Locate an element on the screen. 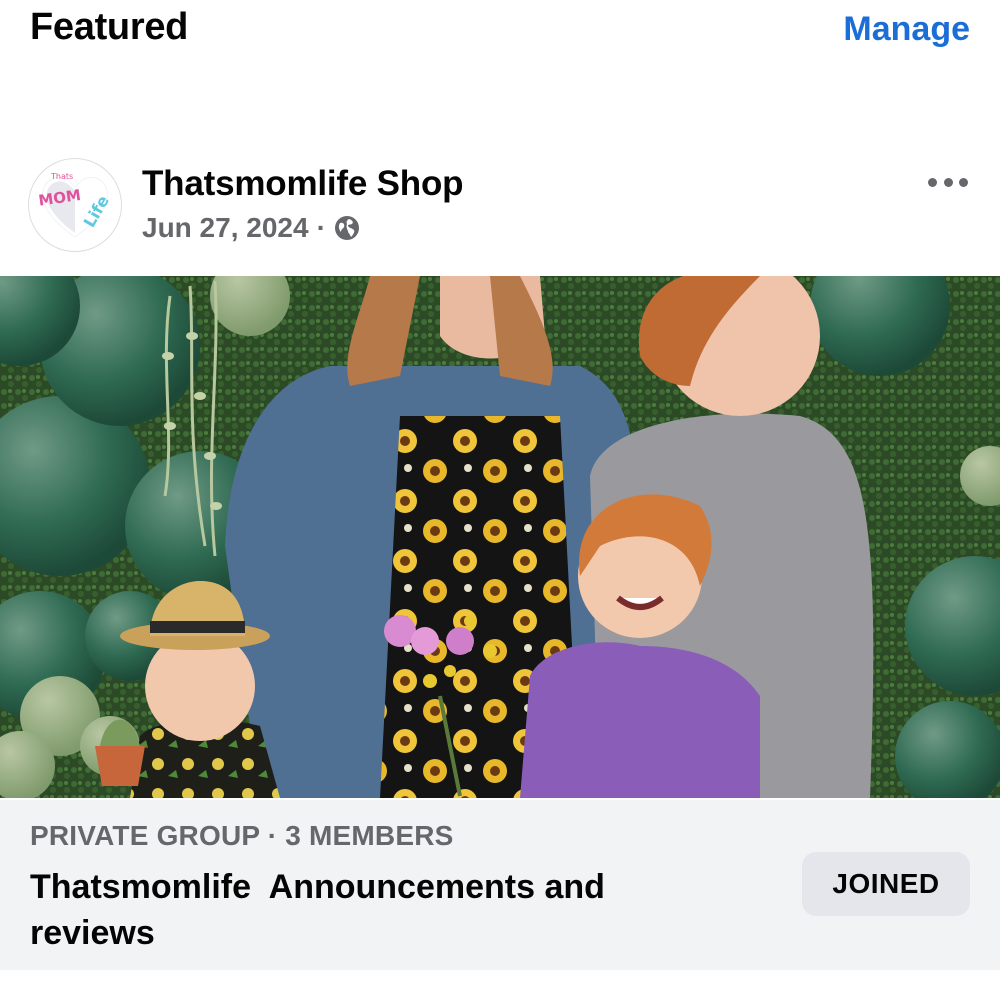 This screenshot has width=1000, height=1000. featured-title: Featured is located at coordinates (109, 27).